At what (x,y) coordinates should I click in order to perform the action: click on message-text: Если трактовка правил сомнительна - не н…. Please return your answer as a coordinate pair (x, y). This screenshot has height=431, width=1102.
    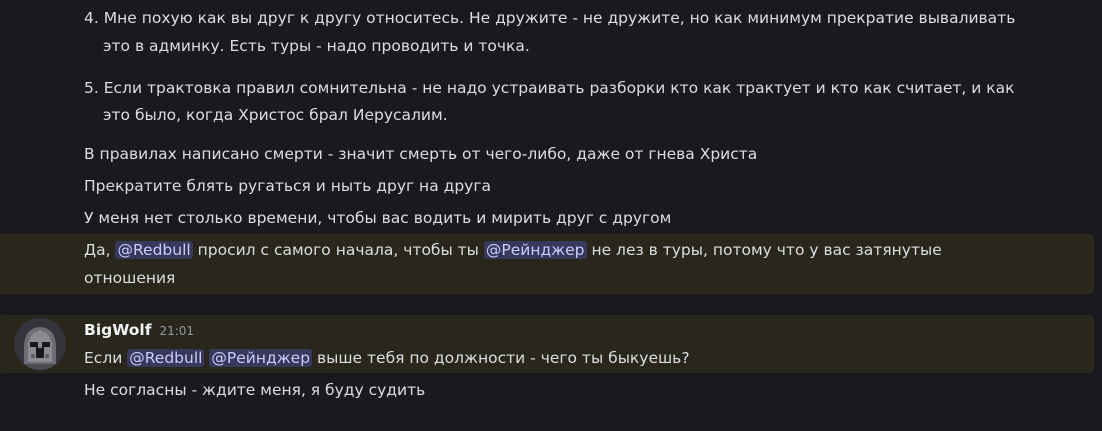
    Looking at the image, I should click on (559, 88).